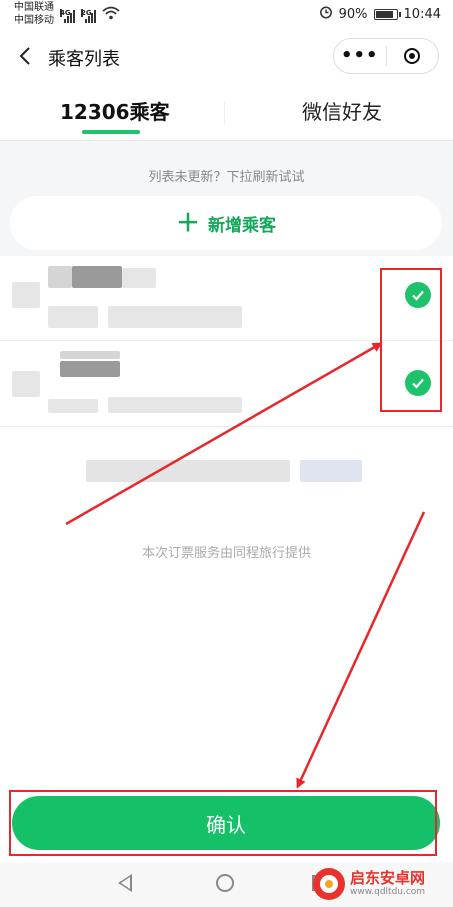 This screenshot has width=453, height=907. I want to click on refresh-hint: 列表未更新？下拉刷新试试, so click(226, 177).